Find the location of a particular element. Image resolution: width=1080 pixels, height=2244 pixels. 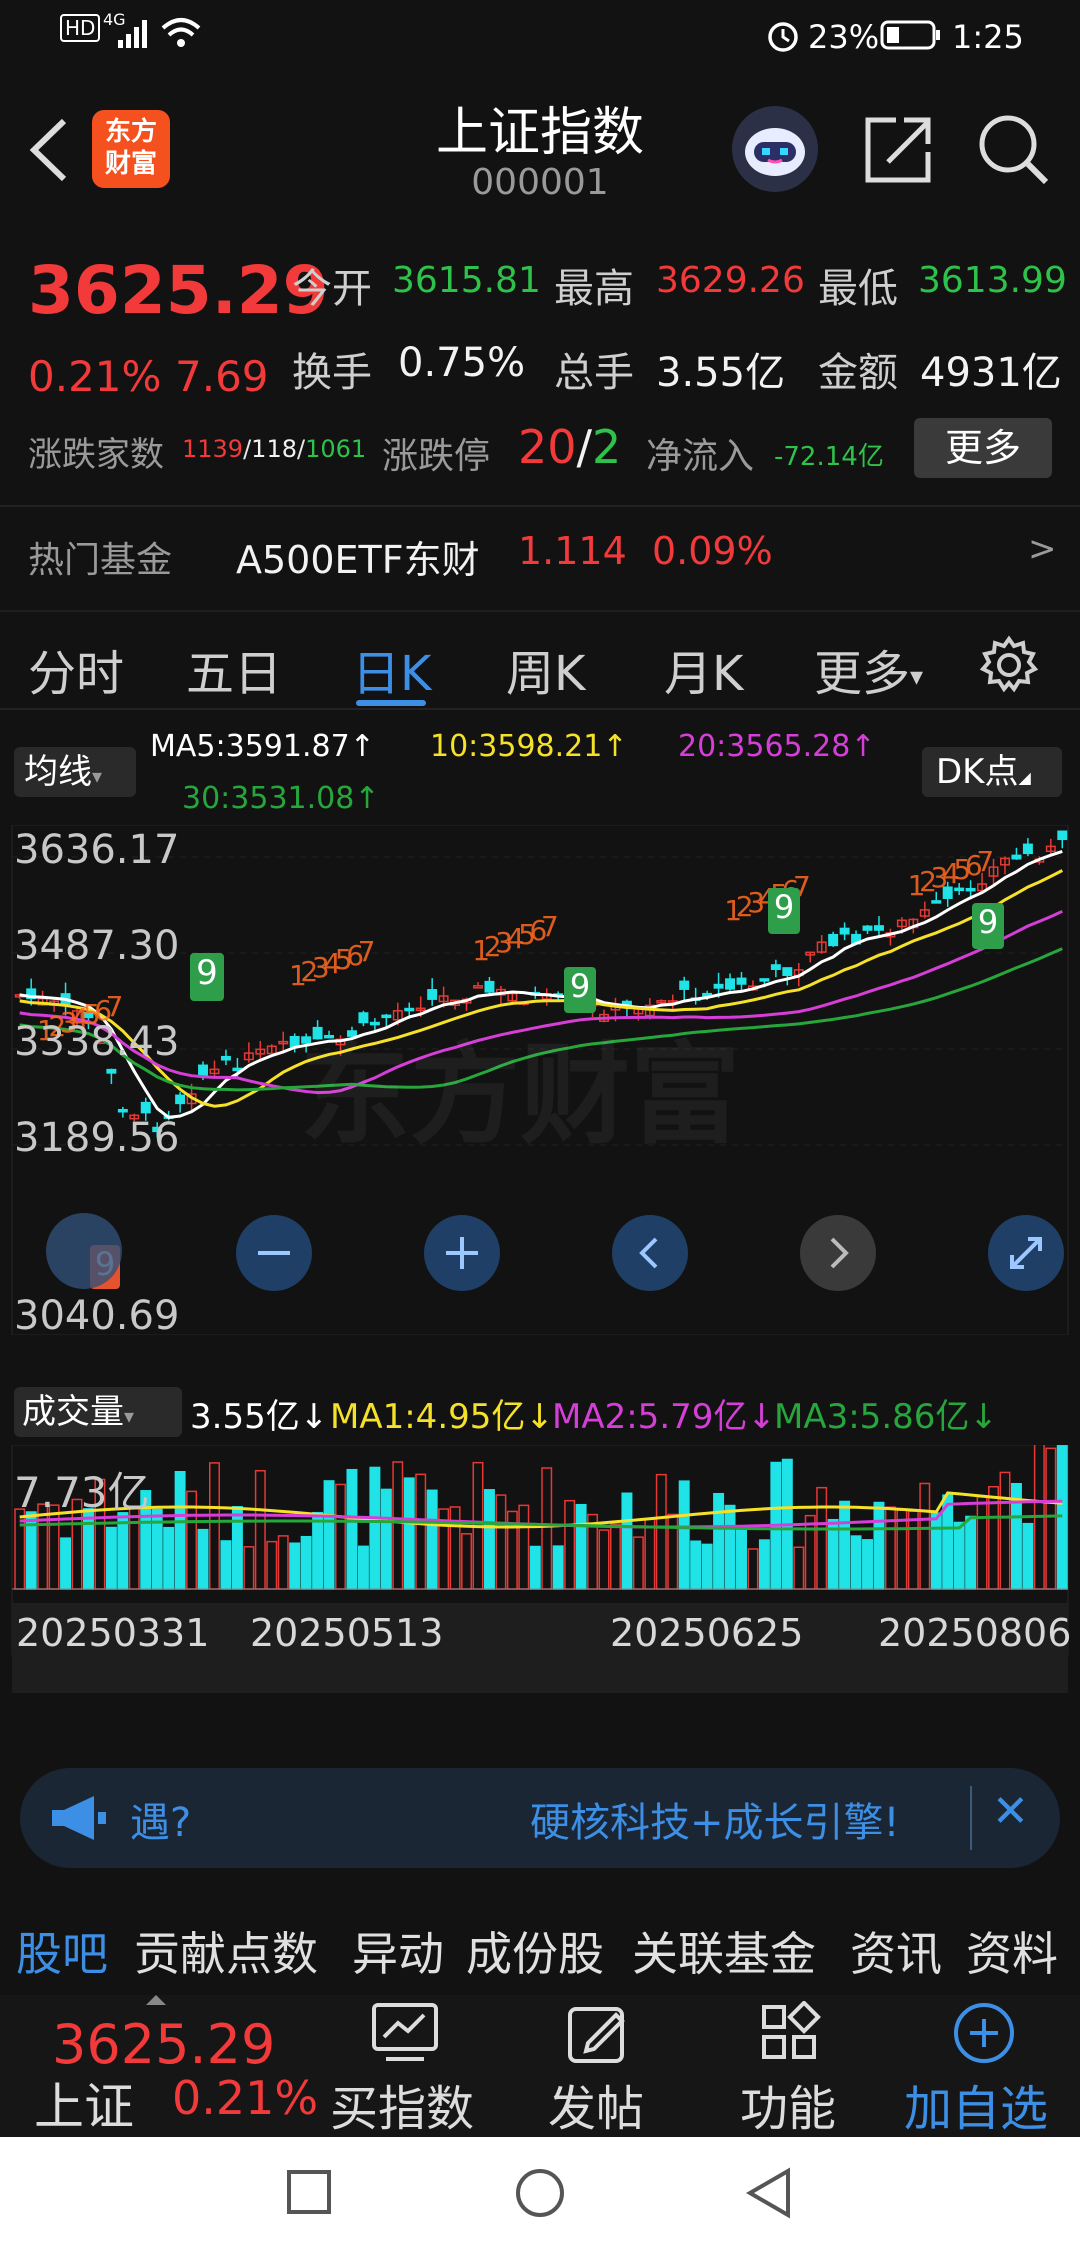

wifi-icon is located at coordinates (181, 32).